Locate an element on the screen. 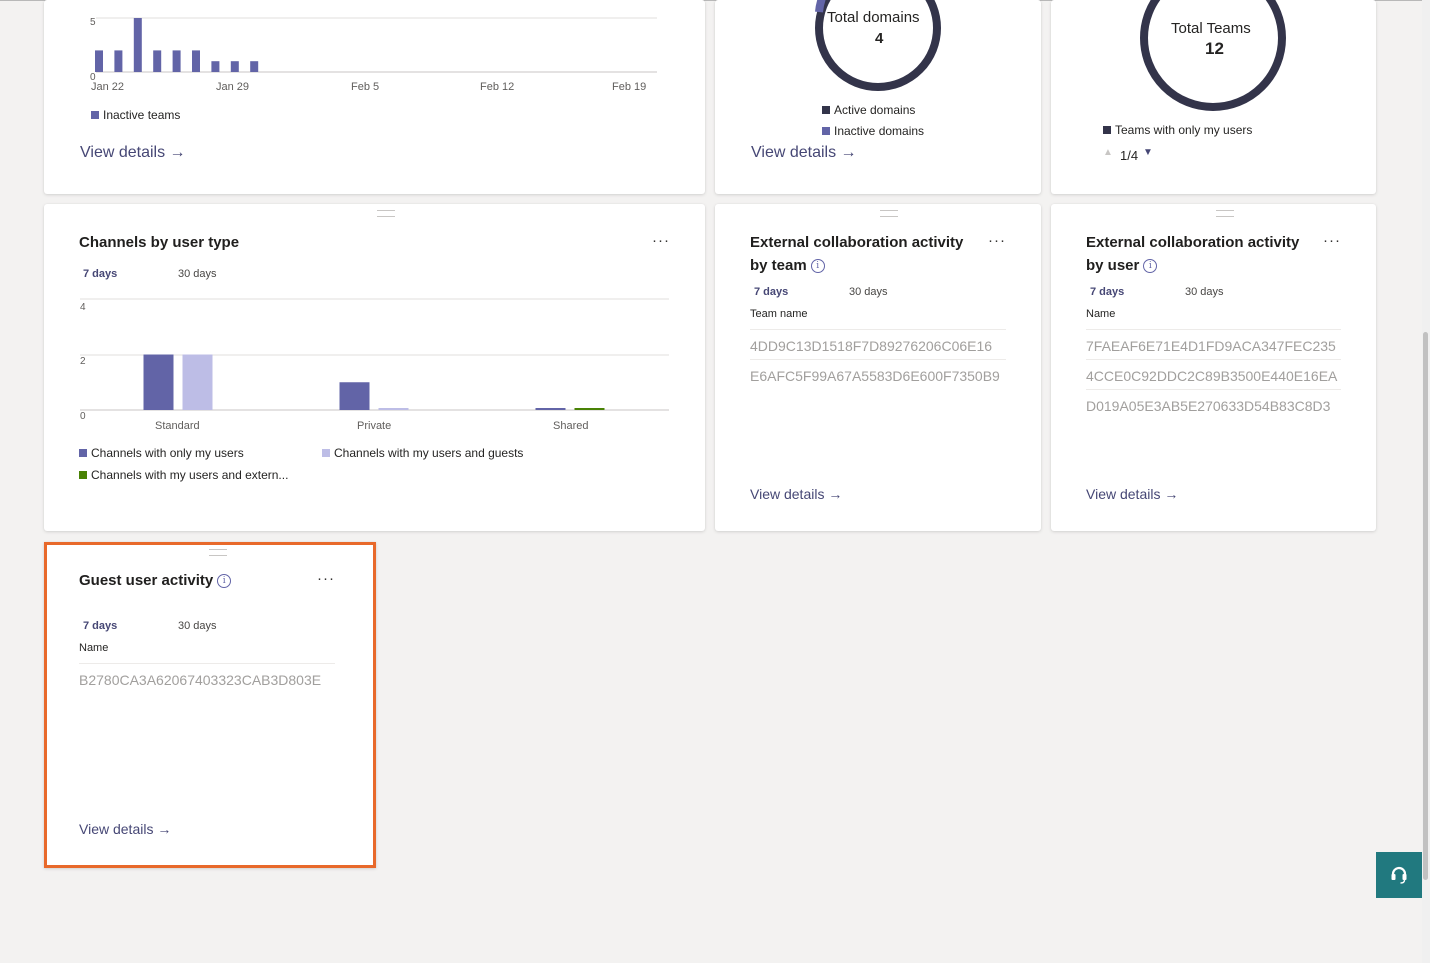 The width and height of the screenshot is (1430, 963). table-row: B2780CA3A62067403323CAB3D803E is located at coordinates (207, 678).